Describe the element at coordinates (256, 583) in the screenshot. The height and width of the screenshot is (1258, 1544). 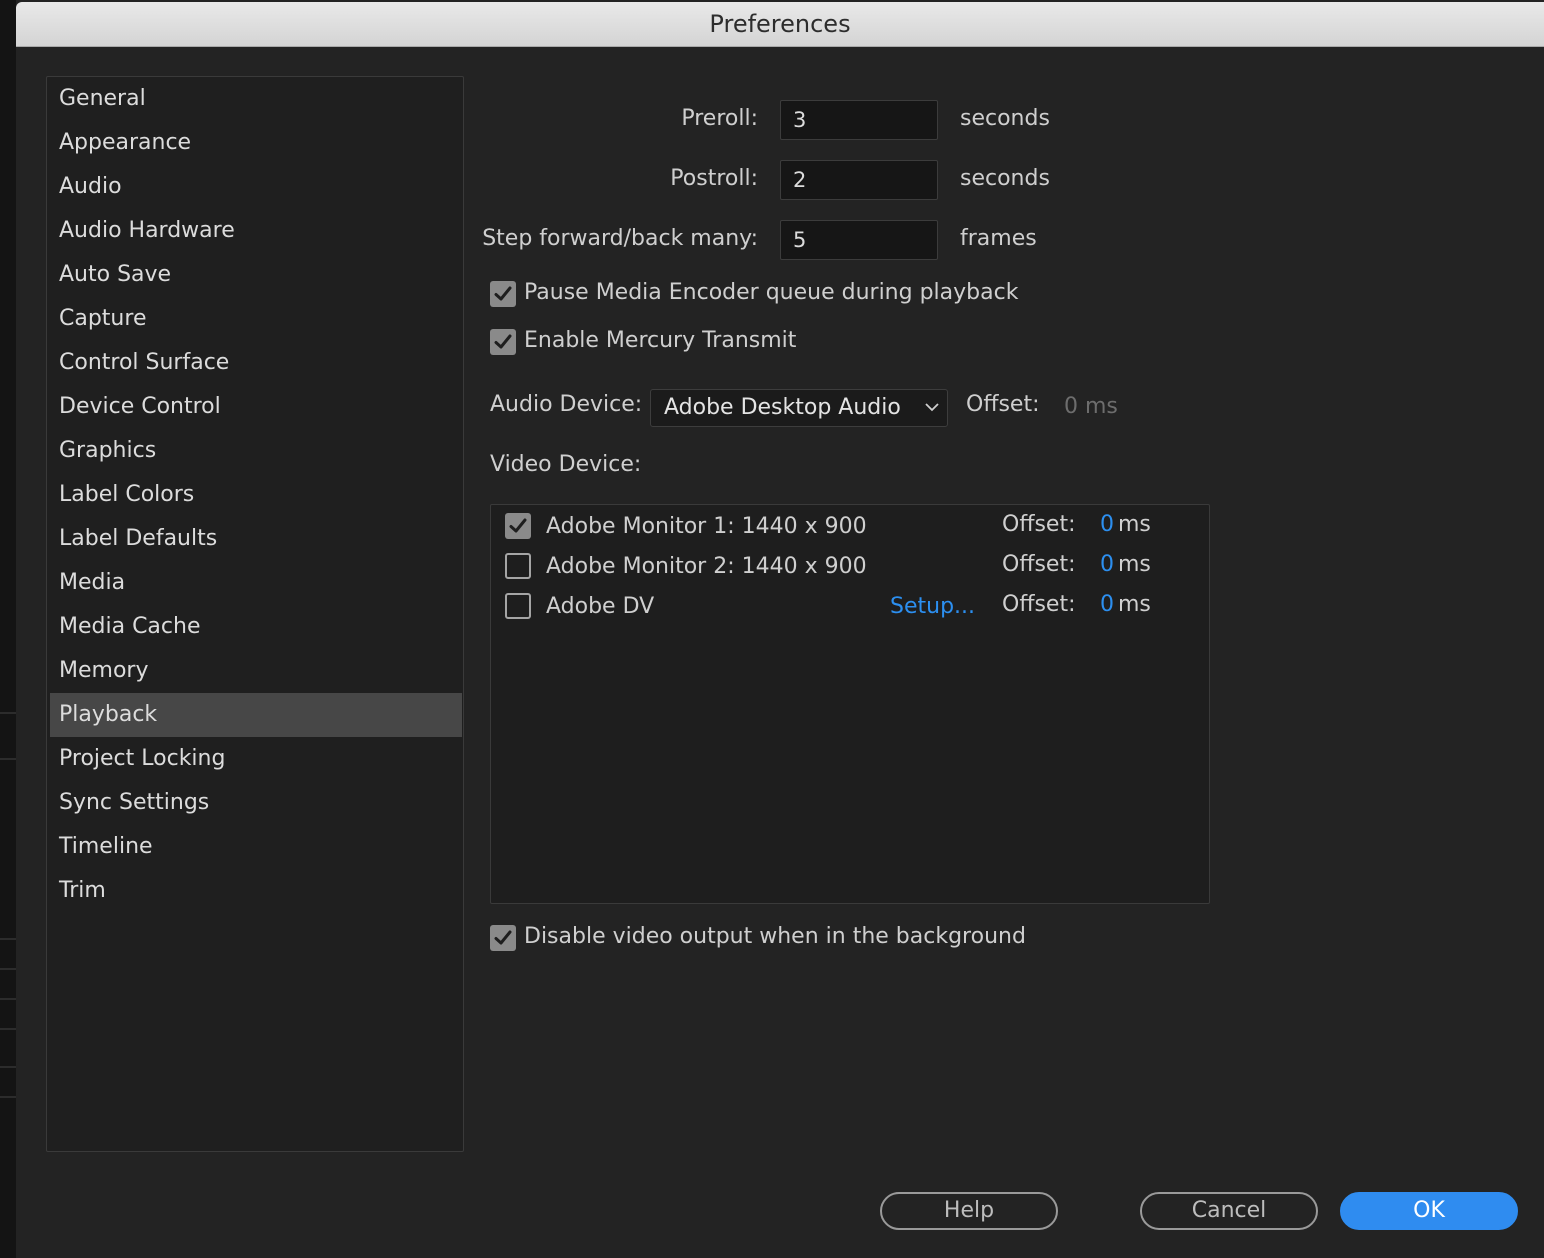
I see `sidebar-item-media: Media` at that location.